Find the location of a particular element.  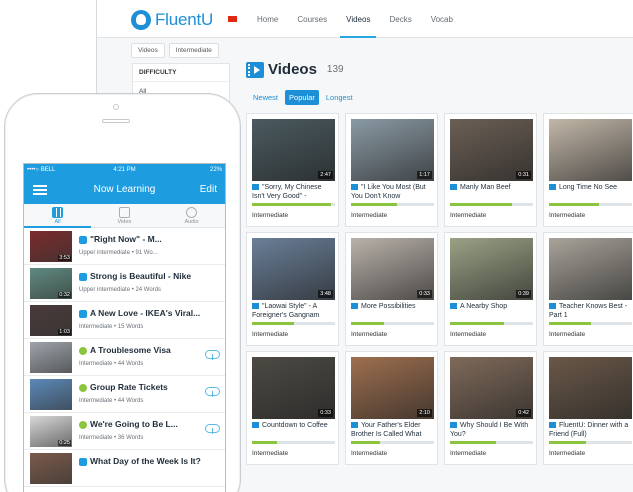

brand-name: FluentU is located at coordinates (184, 19).